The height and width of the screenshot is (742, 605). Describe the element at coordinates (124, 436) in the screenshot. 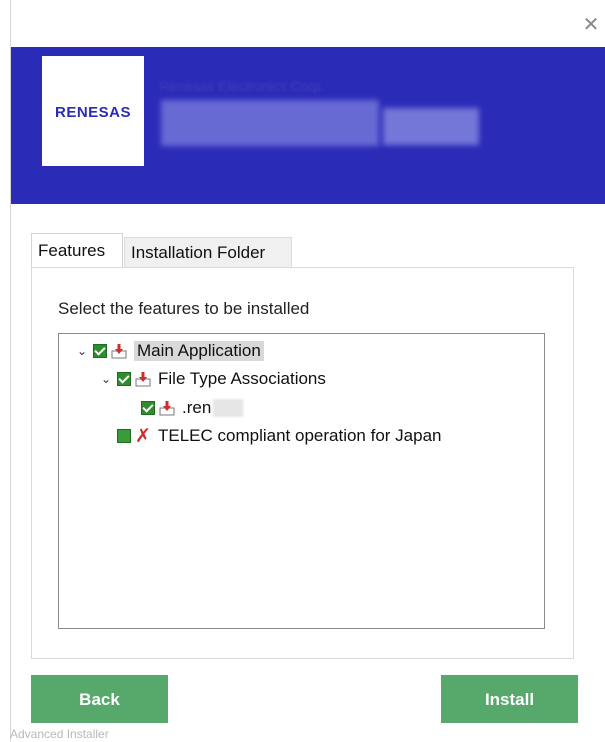

I see `checkbox-telec` at that location.